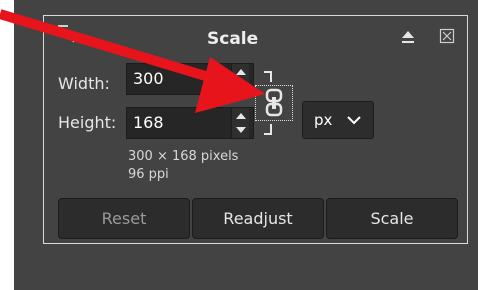 This screenshot has height=290, width=478. I want to click on chain-bracket-bottom, so click(268, 129).